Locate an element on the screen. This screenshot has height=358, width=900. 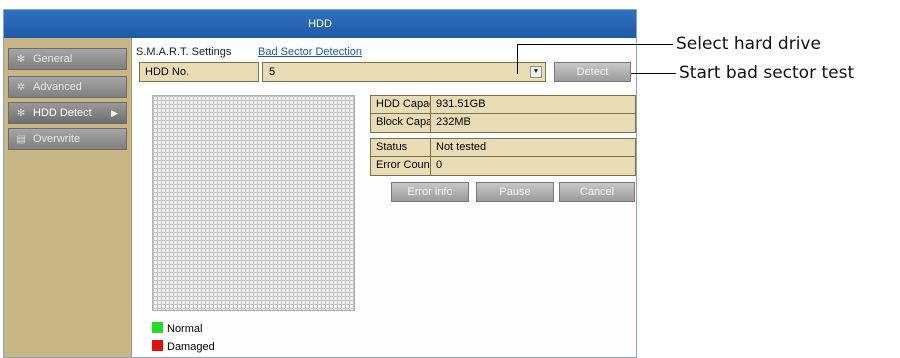
status-value: Not tested is located at coordinates (461, 147).